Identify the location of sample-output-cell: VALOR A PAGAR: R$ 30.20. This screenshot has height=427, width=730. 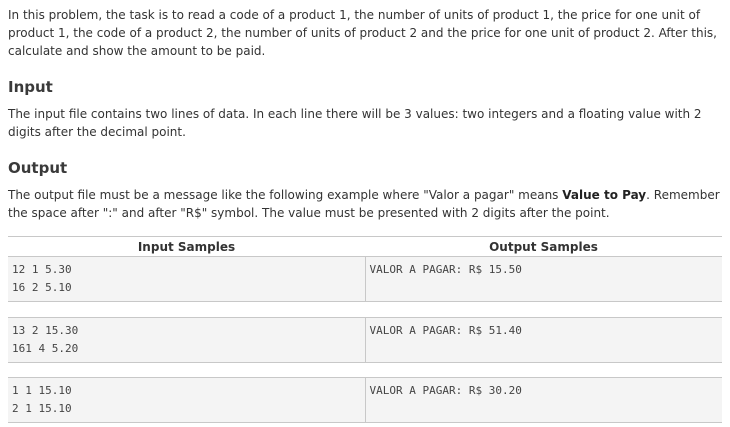
(544, 400).